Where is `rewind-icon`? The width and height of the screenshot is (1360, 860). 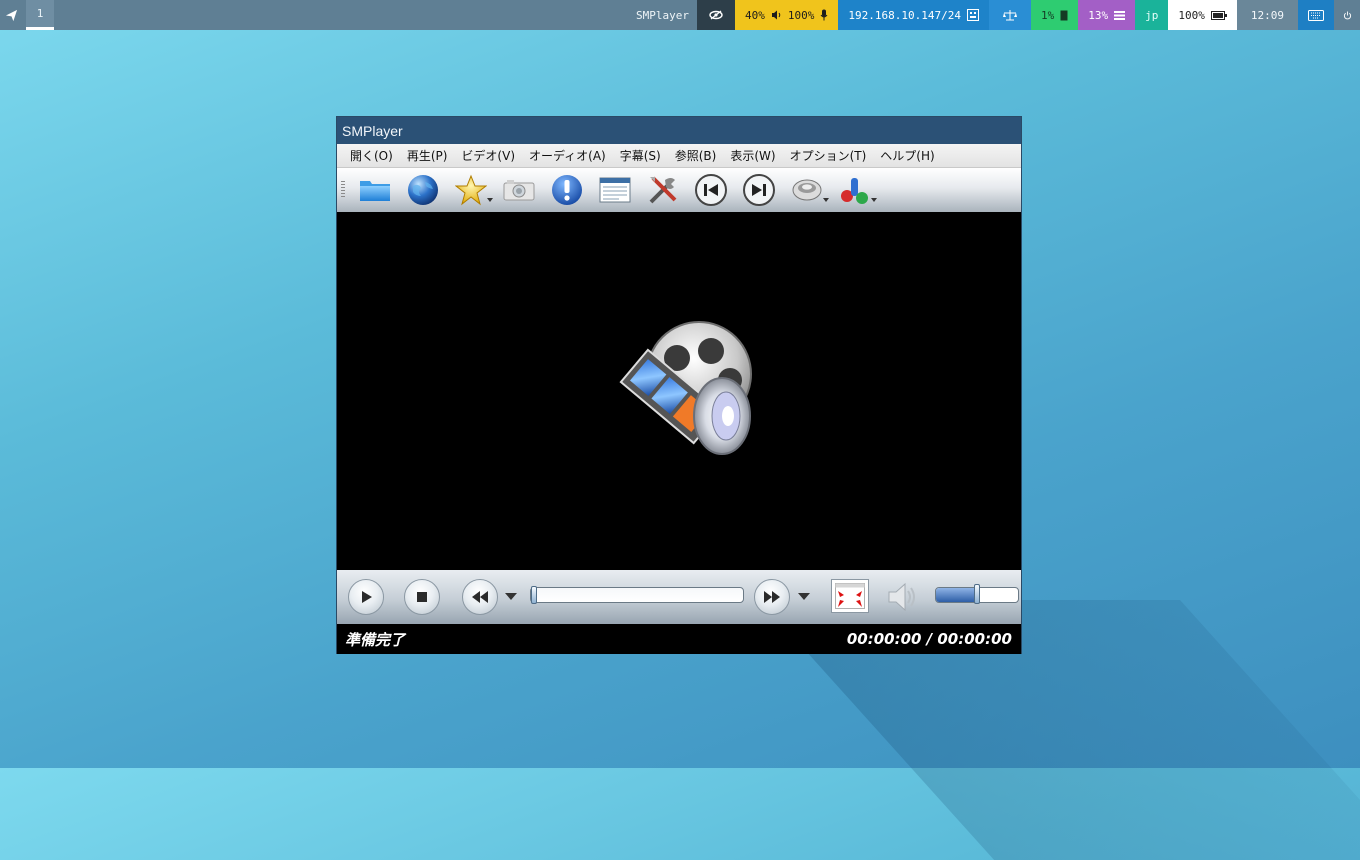 rewind-icon is located at coordinates (480, 597).